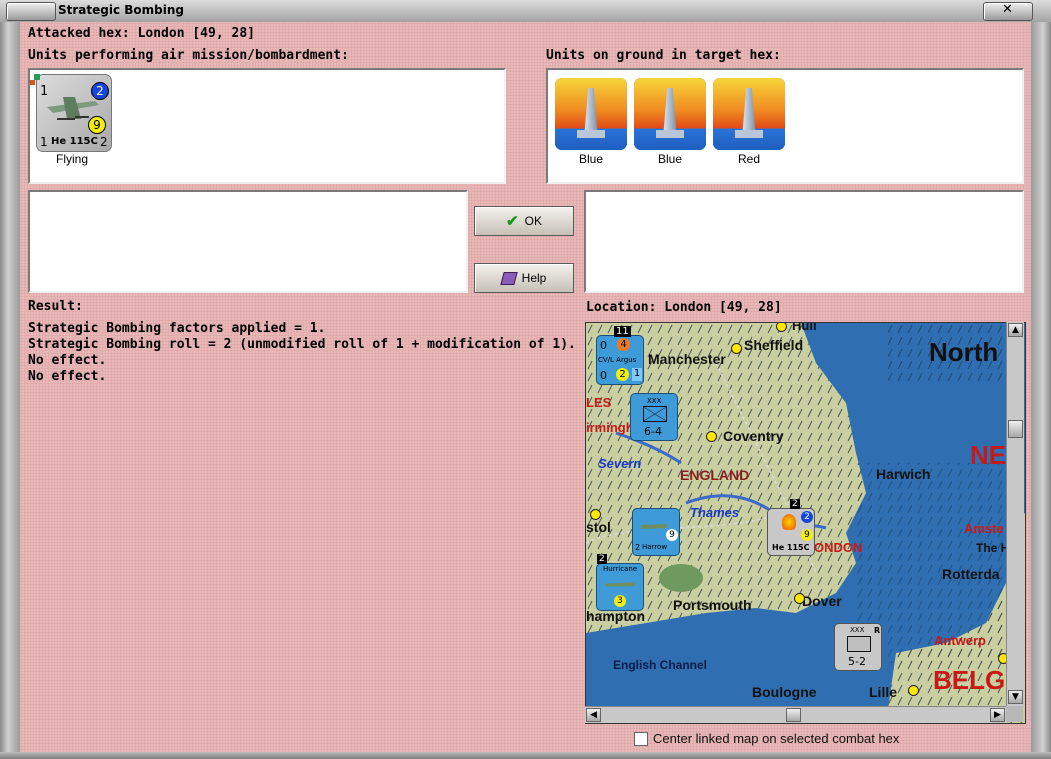 The width and height of the screenshot is (1051, 759). Describe the element at coordinates (55, 306) in the screenshot. I see `result-label: Result:` at that location.